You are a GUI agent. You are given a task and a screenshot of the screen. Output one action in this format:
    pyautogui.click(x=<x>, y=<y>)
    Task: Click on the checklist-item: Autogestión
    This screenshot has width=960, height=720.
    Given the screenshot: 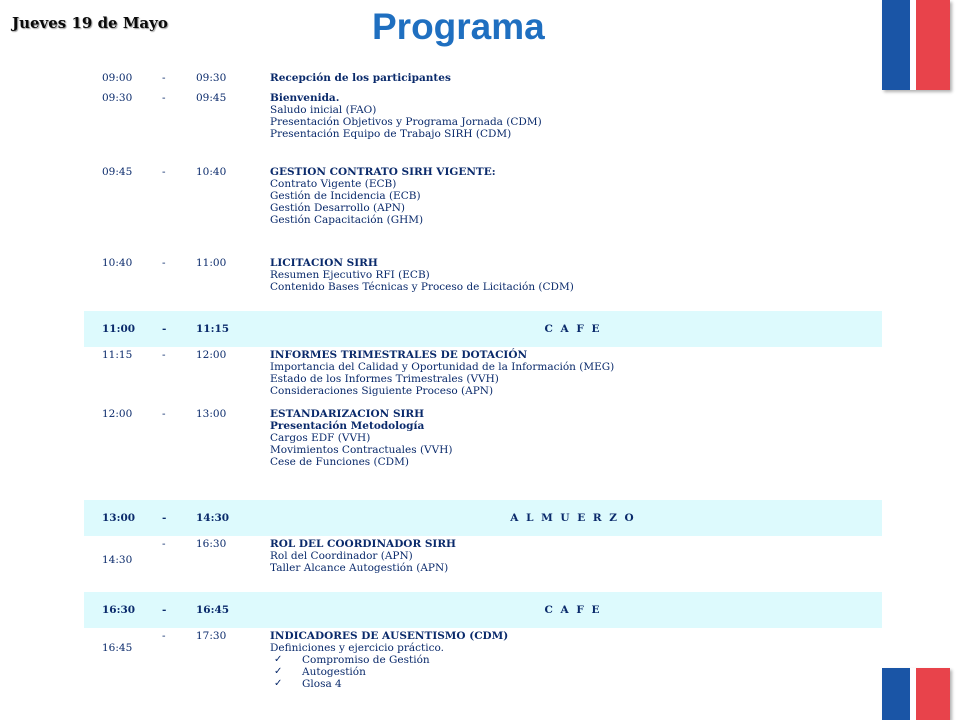 What is the action you would take?
    pyautogui.click(x=570, y=672)
    